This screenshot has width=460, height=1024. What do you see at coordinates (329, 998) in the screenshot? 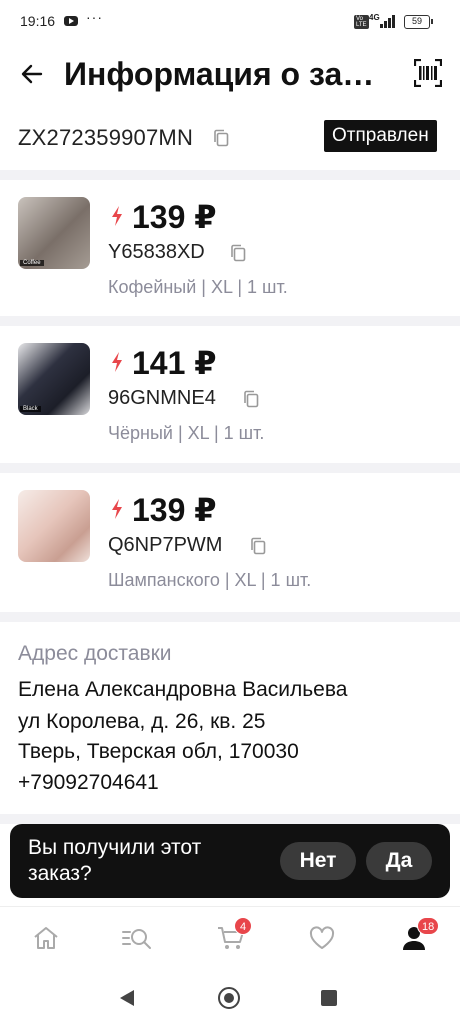
I see `nav-recents-icon` at bounding box center [329, 998].